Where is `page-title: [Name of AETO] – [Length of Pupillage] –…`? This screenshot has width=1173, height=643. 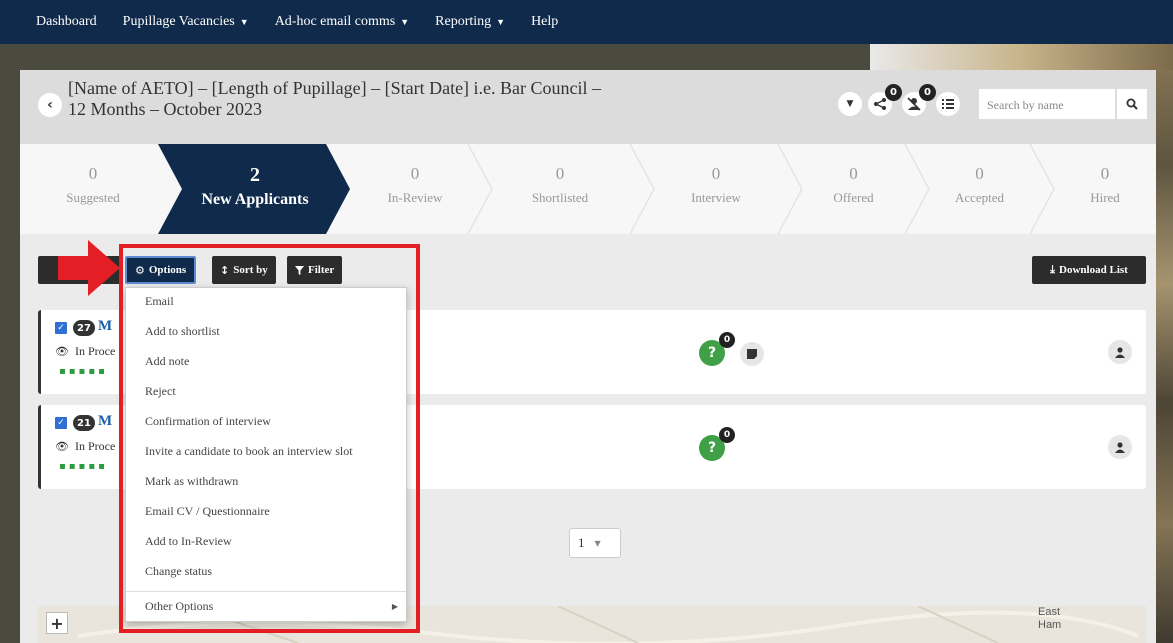
page-title: [Name of AETO] – [Length of Pupillage] –… is located at coordinates (335, 98).